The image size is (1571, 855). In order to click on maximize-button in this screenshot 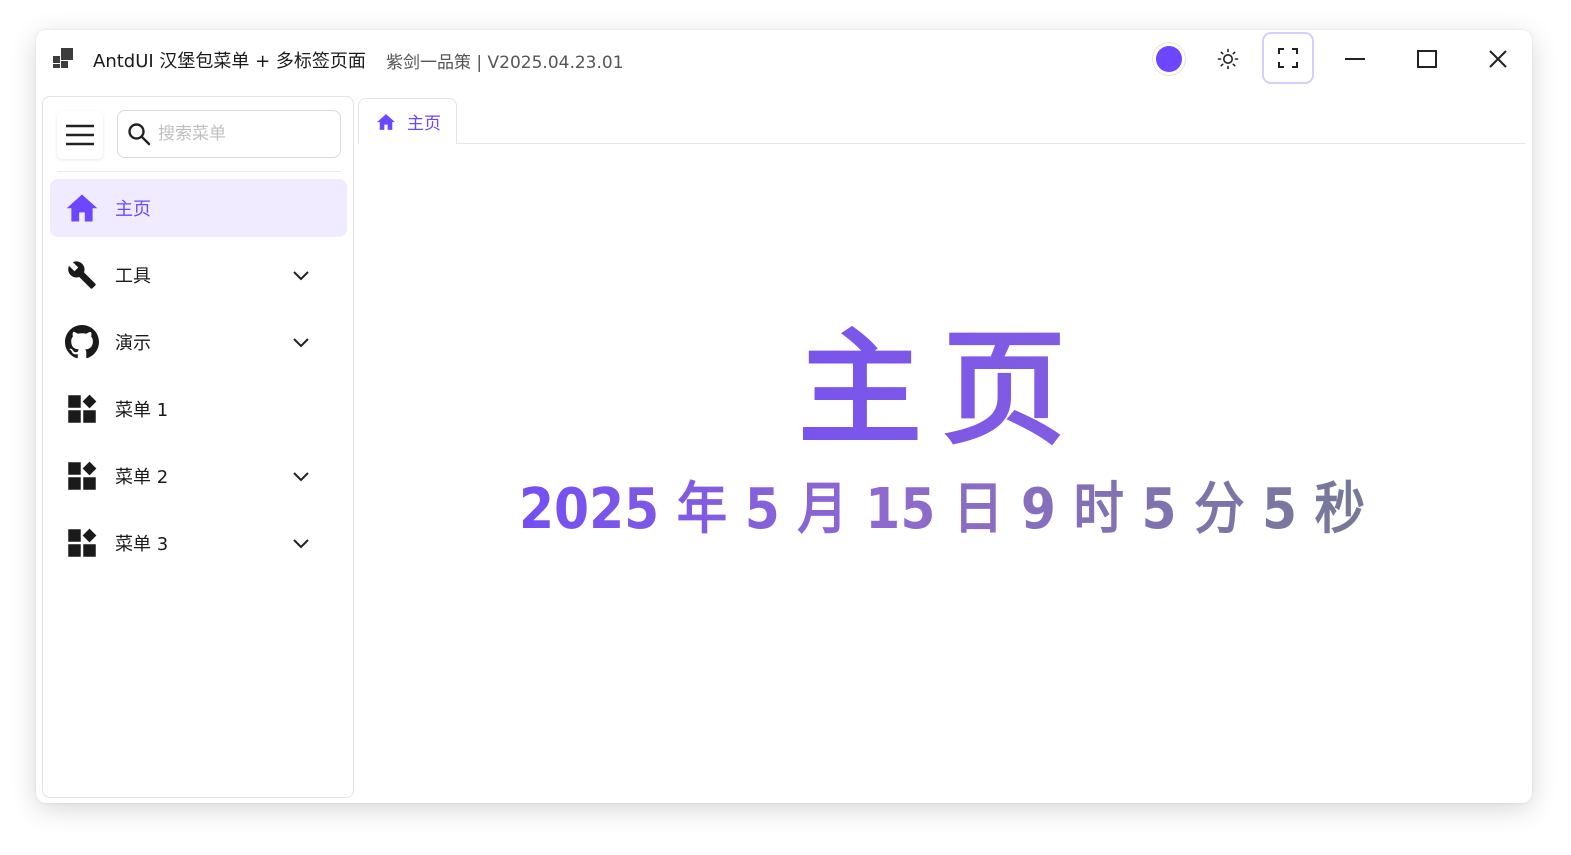, I will do `click(1427, 59)`.